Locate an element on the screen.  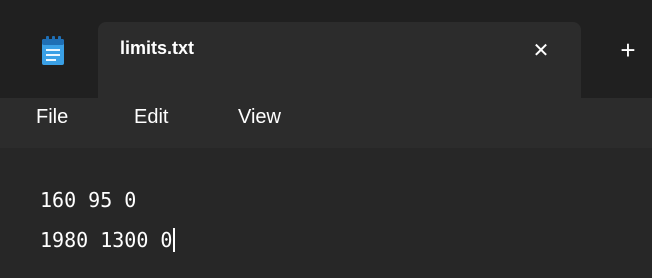
editor-line: 1980 1300 0 is located at coordinates (108, 240).